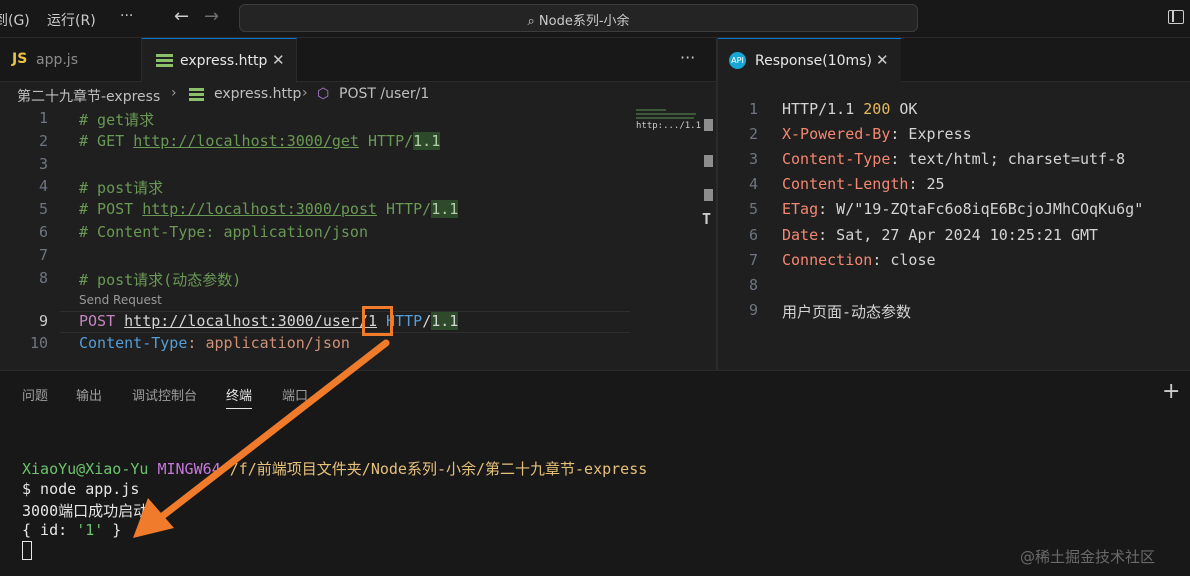  I want to click on line-number: 10, so click(38, 343).